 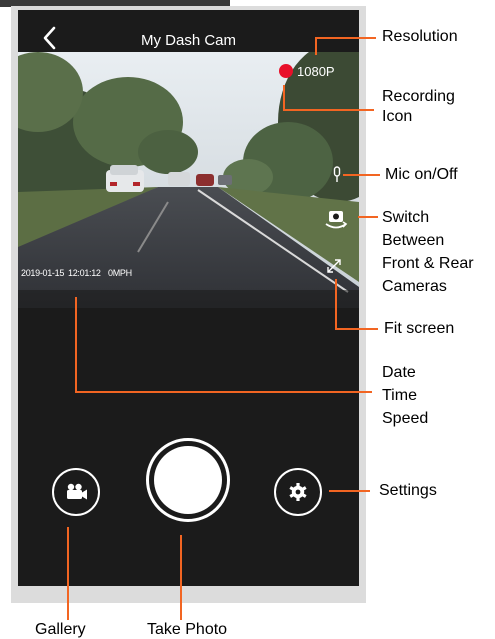 What do you see at coordinates (399, 372) in the screenshot?
I see `date-callout: Date` at bounding box center [399, 372].